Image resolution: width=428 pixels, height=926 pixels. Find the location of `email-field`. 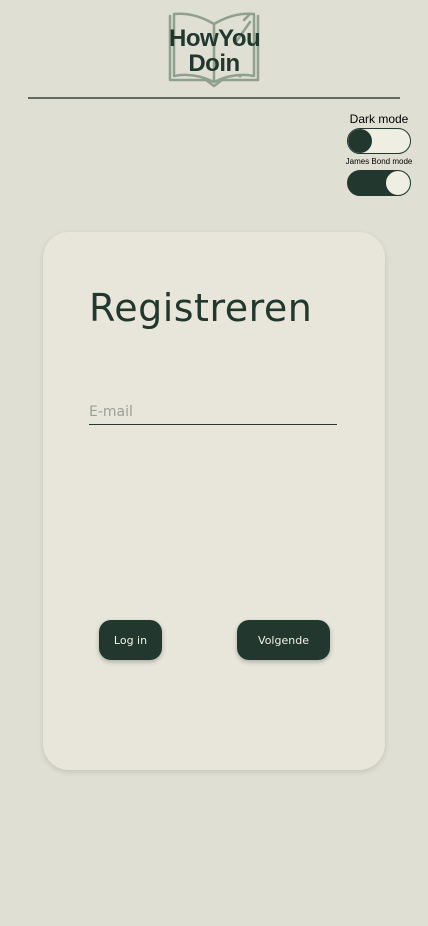

email-field is located at coordinates (213, 412).